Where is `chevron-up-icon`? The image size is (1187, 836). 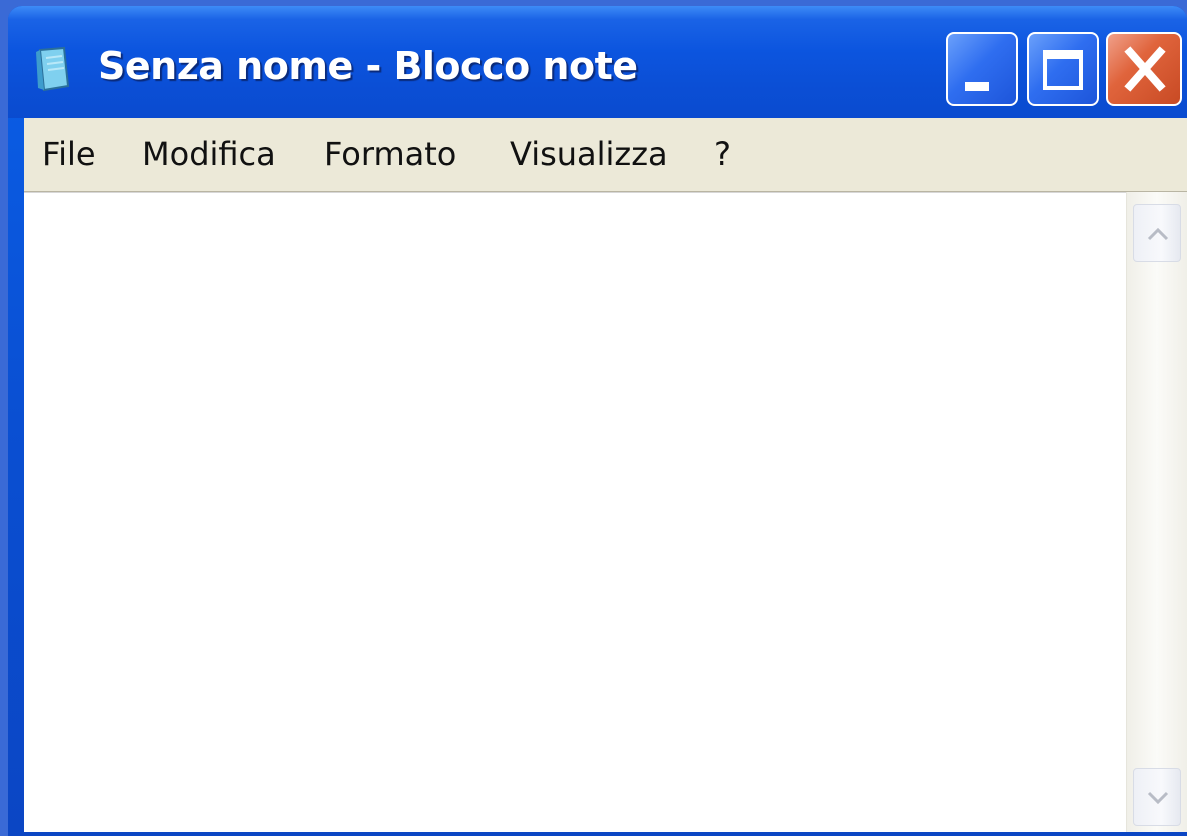
chevron-up-icon is located at coordinates (1158, 234).